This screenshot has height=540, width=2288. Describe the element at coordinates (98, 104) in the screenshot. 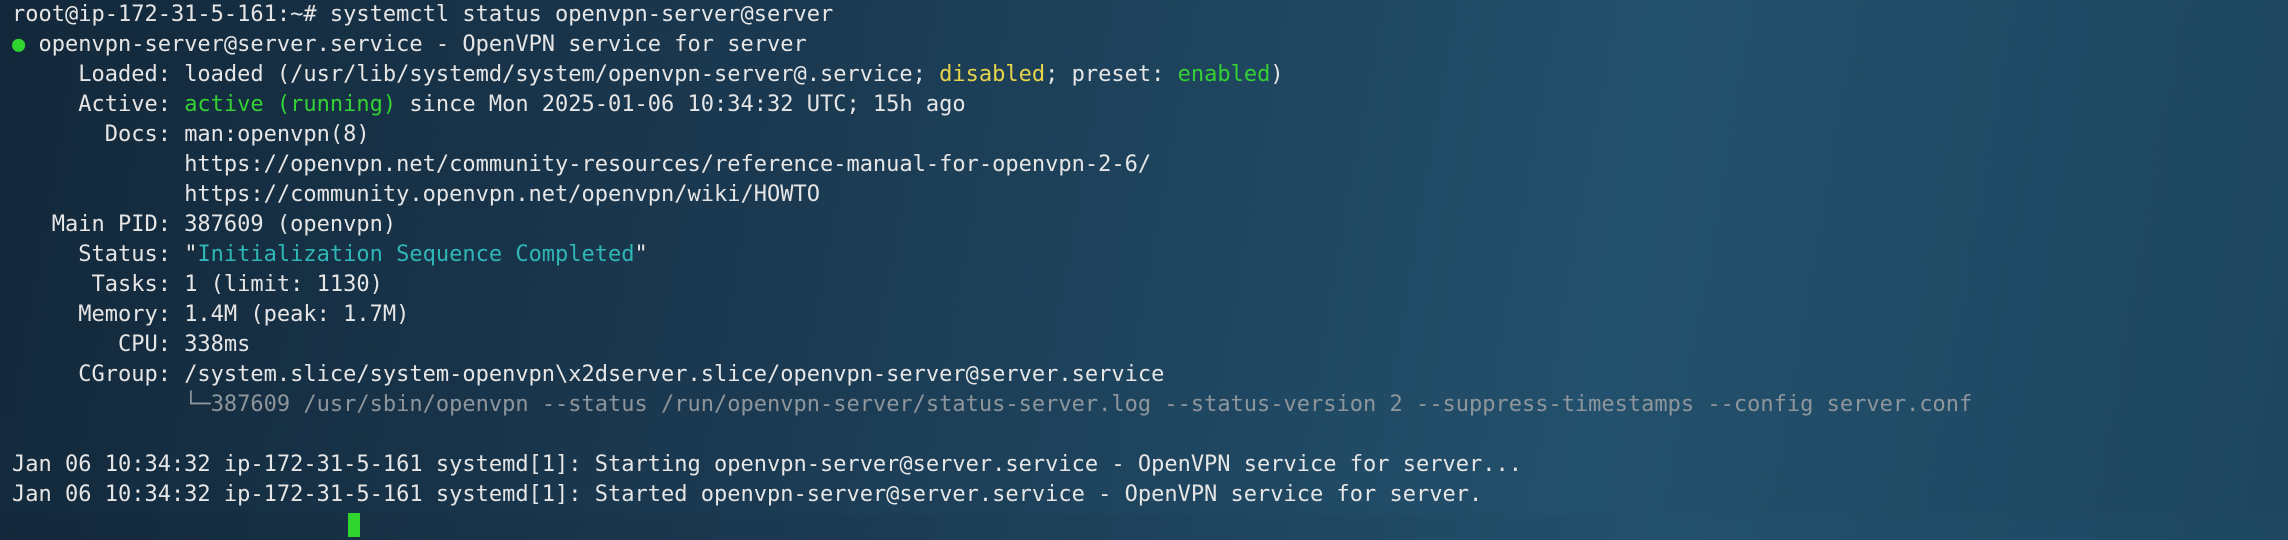

I see `active-key: Active:` at that location.